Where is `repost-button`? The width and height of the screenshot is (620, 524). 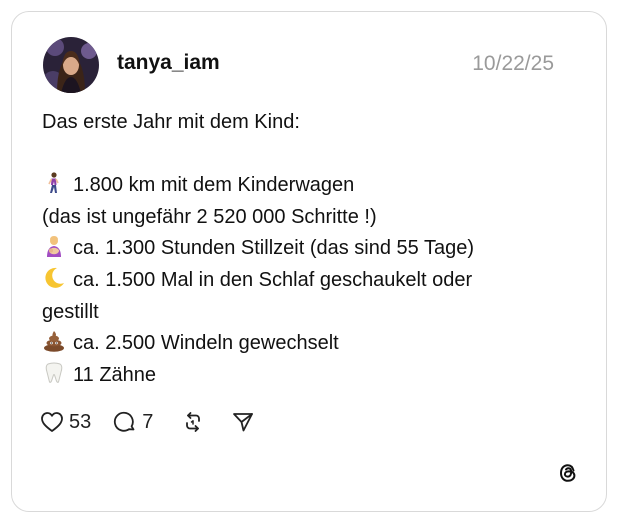 repost-button is located at coordinates (193, 422).